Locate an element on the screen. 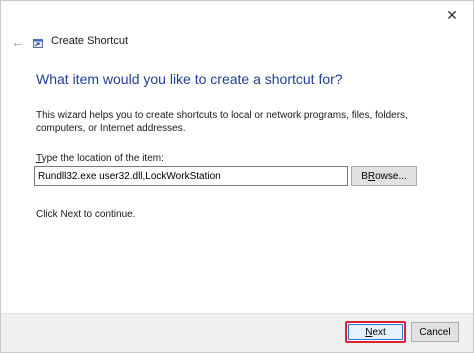  next-label-rest: ext is located at coordinates (379, 332).